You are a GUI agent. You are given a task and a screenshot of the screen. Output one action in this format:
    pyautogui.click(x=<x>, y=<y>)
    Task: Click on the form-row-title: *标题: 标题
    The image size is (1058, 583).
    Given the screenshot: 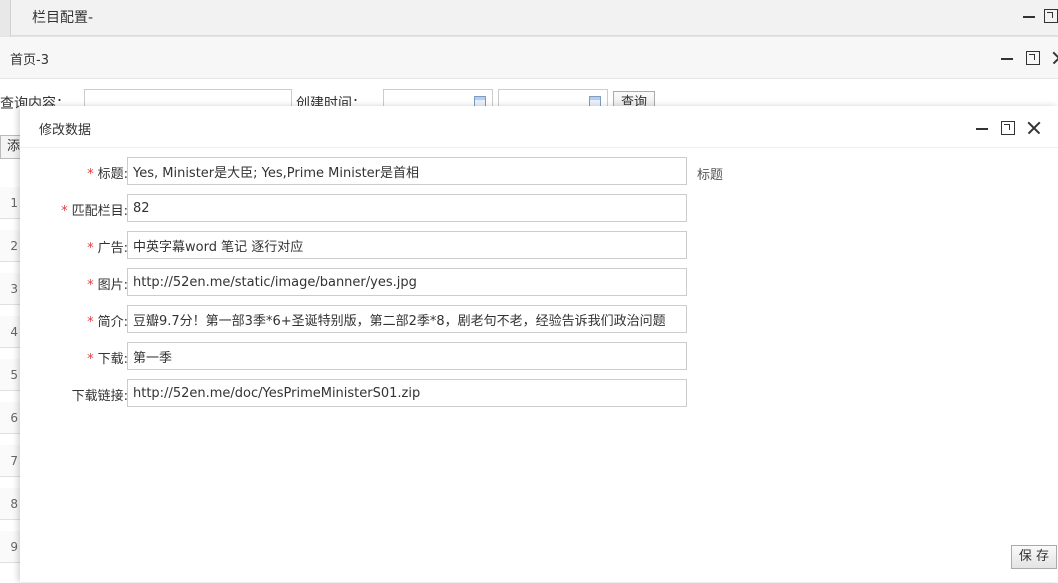 What is the action you would take?
    pyautogui.click(x=539, y=171)
    